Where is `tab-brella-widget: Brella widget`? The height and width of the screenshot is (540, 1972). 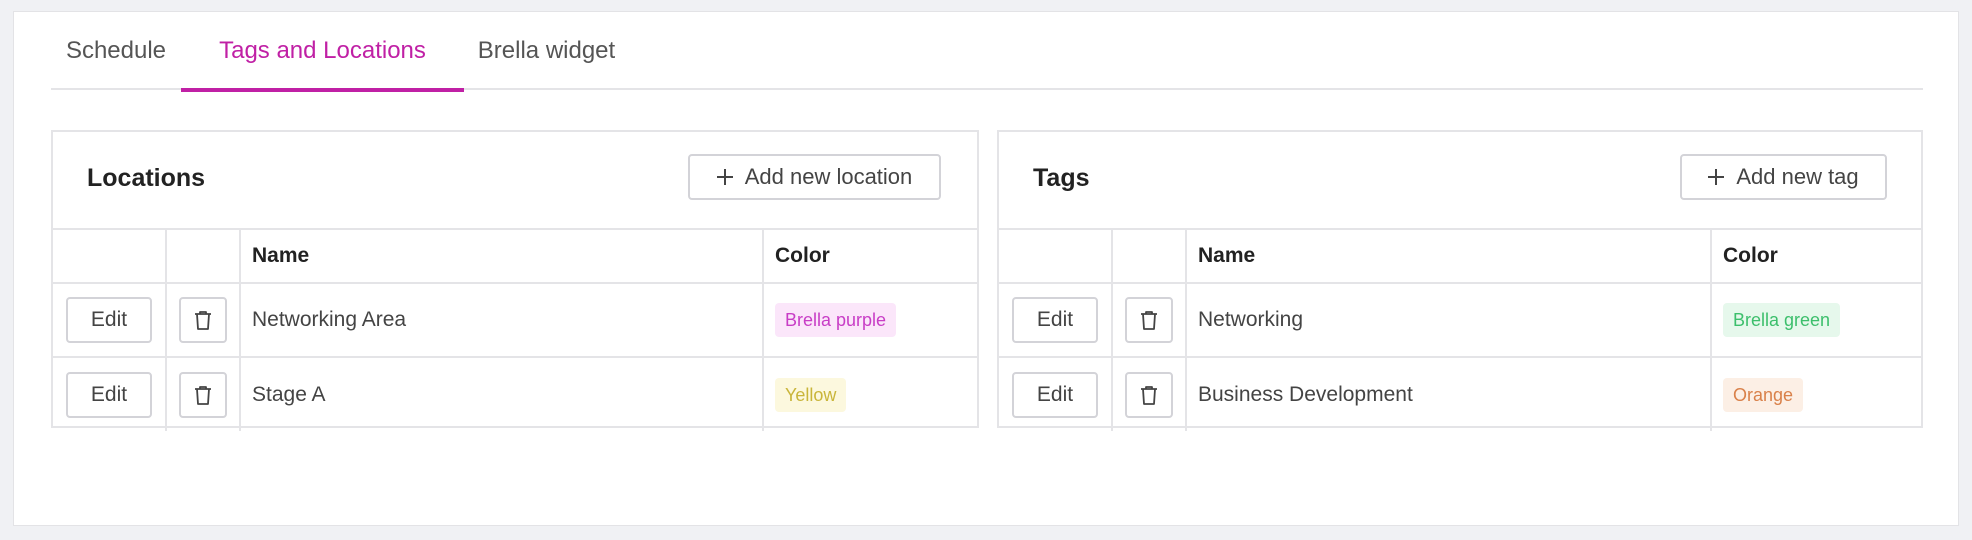
tab-brella-widget: Brella widget is located at coordinates (546, 51).